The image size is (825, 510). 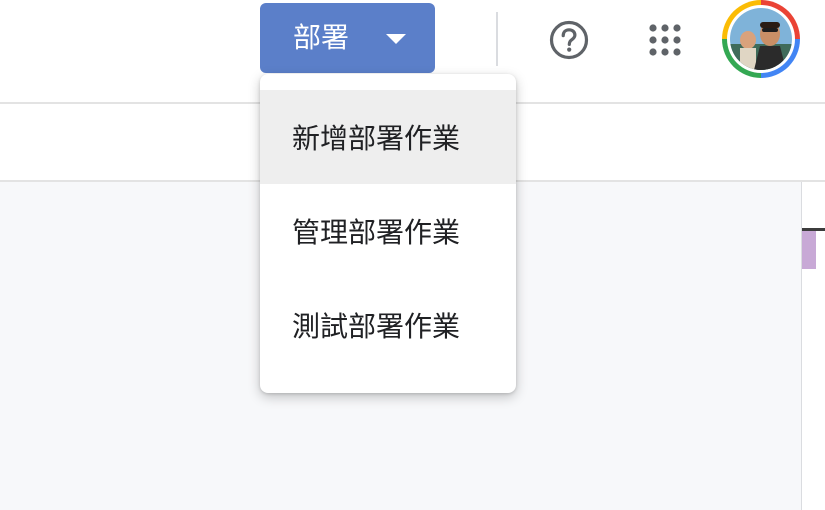 I want to click on apps-grid-icon, so click(x=665, y=40).